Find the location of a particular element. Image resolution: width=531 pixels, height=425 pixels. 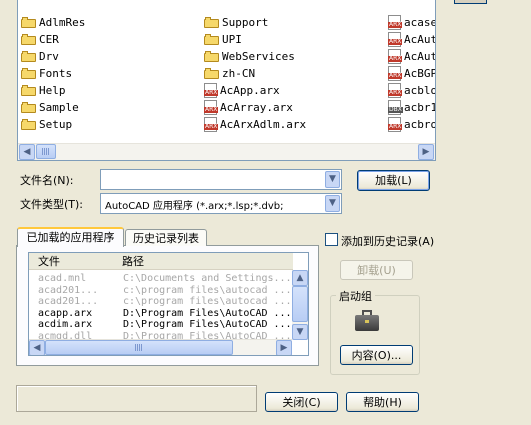

file-list-item: ARX AcArray.arx is located at coordinates (248, 107).